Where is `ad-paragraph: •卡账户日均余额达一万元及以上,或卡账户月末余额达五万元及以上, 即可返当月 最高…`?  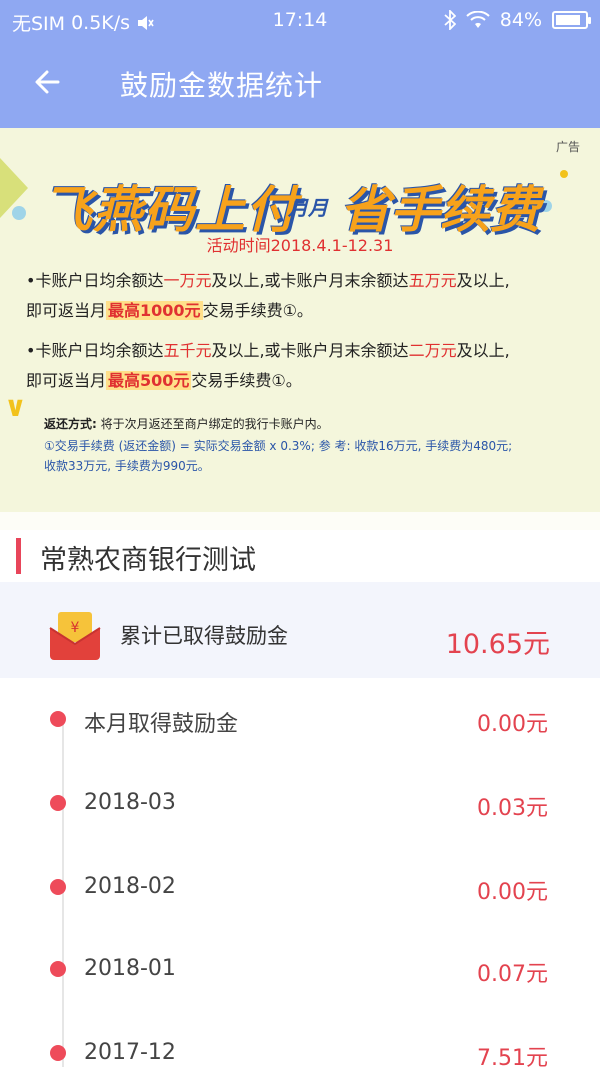 ad-paragraph: •卡账户日均余额达一万元及以上,或卡账户月末余额达五万元及以上, 即可返当月 最高… is located at coordinates (268, 295).